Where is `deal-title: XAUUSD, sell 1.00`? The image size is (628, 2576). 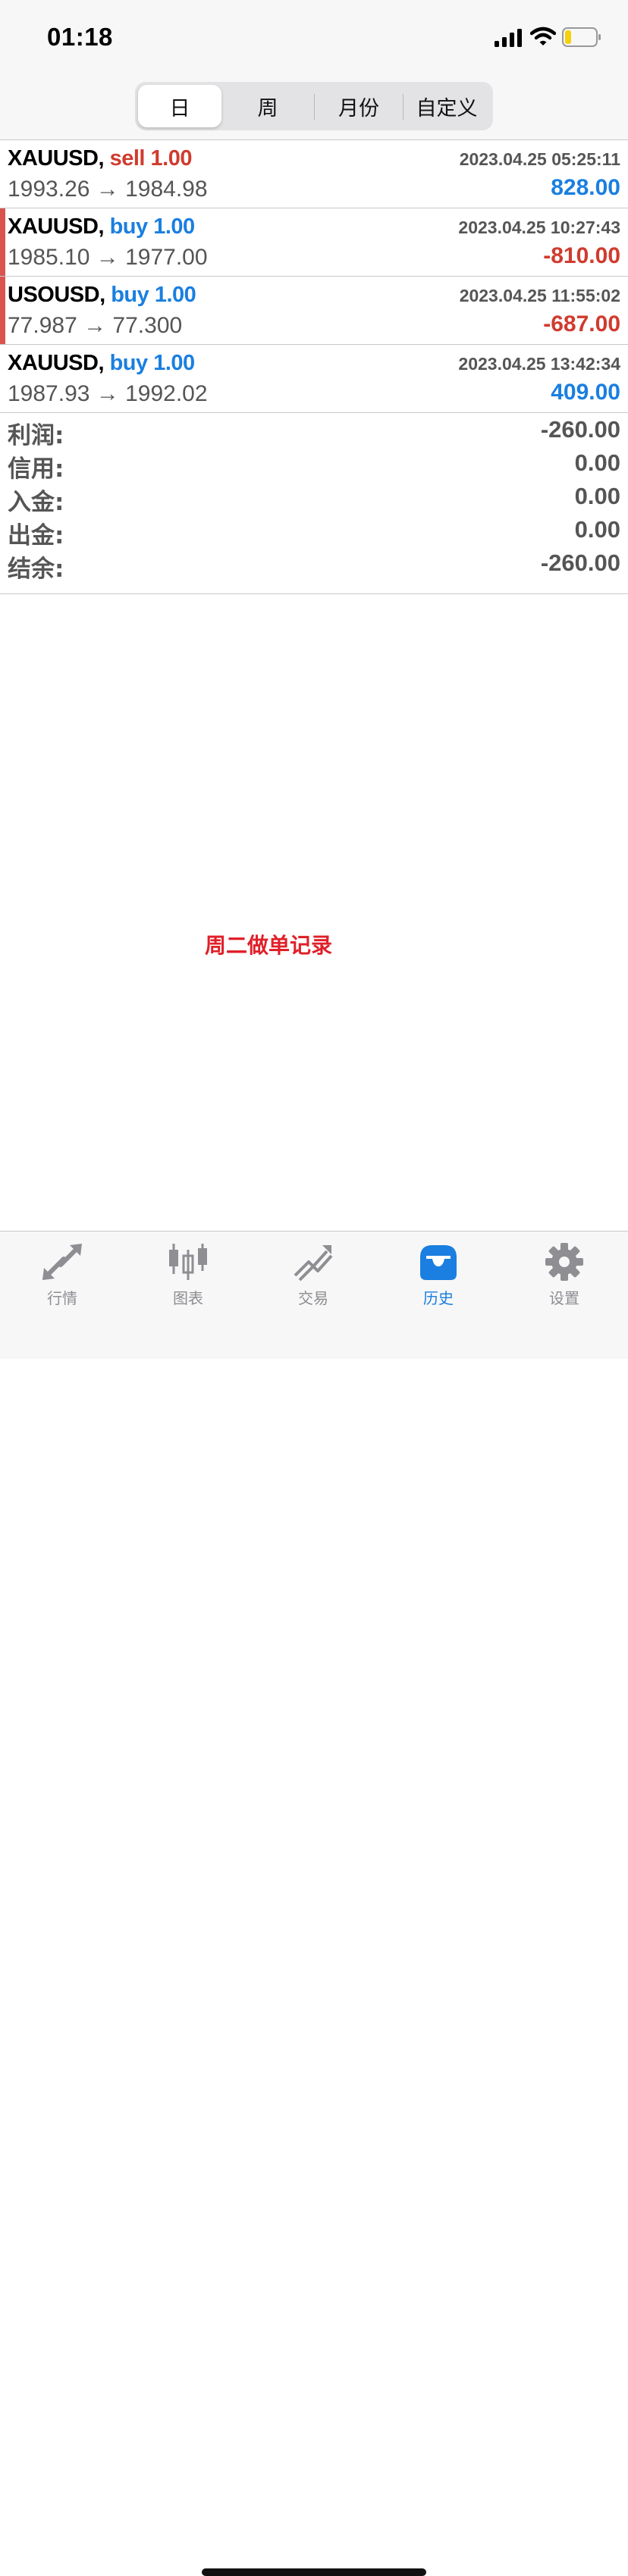
deal-title: XAUUSD, sell 1.00 is located at coordinates (100, 158).